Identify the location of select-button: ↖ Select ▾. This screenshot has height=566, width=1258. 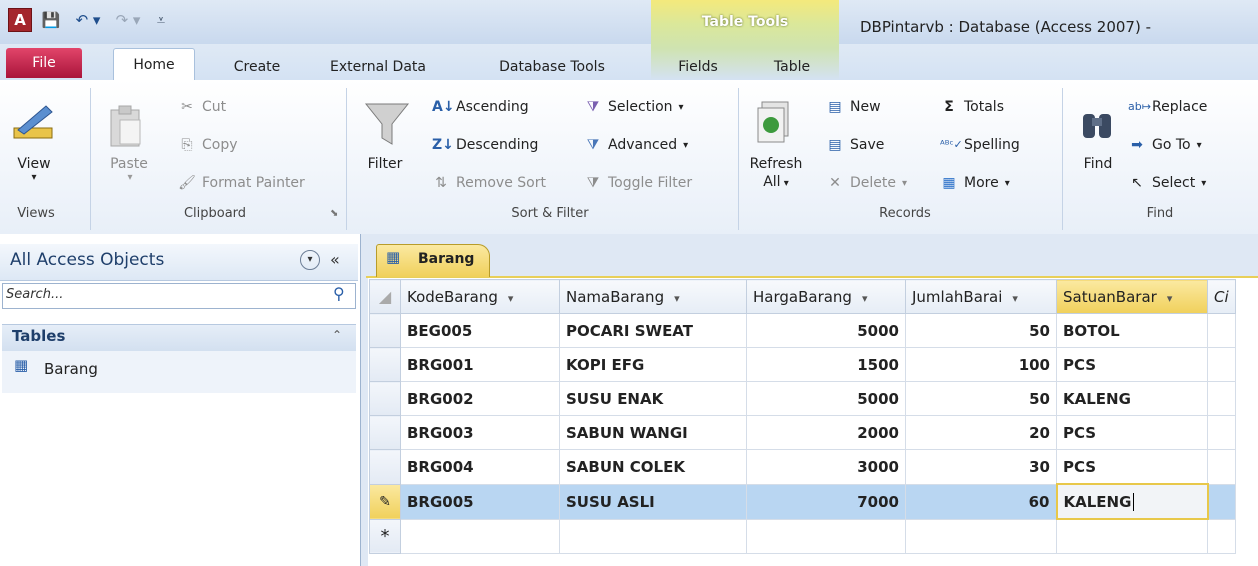
(1167, 183).